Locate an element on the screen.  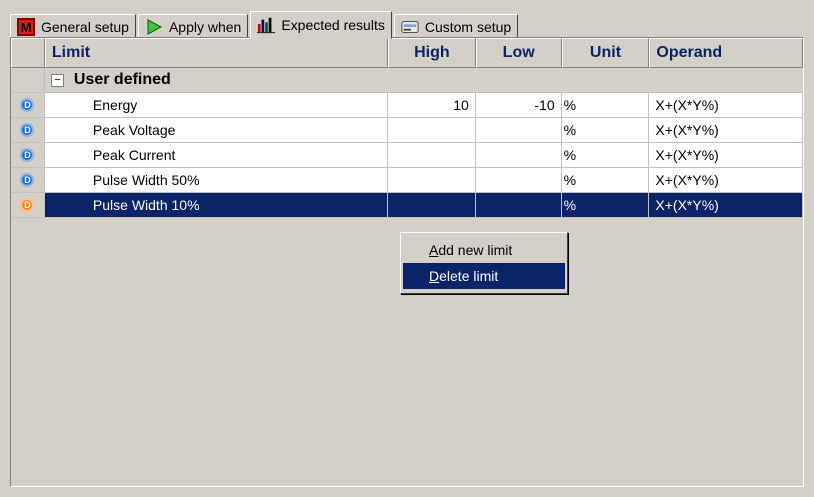
table-row: D Pulse Width 50% % X+(X*Y%) is located at coordinates (407, 180).